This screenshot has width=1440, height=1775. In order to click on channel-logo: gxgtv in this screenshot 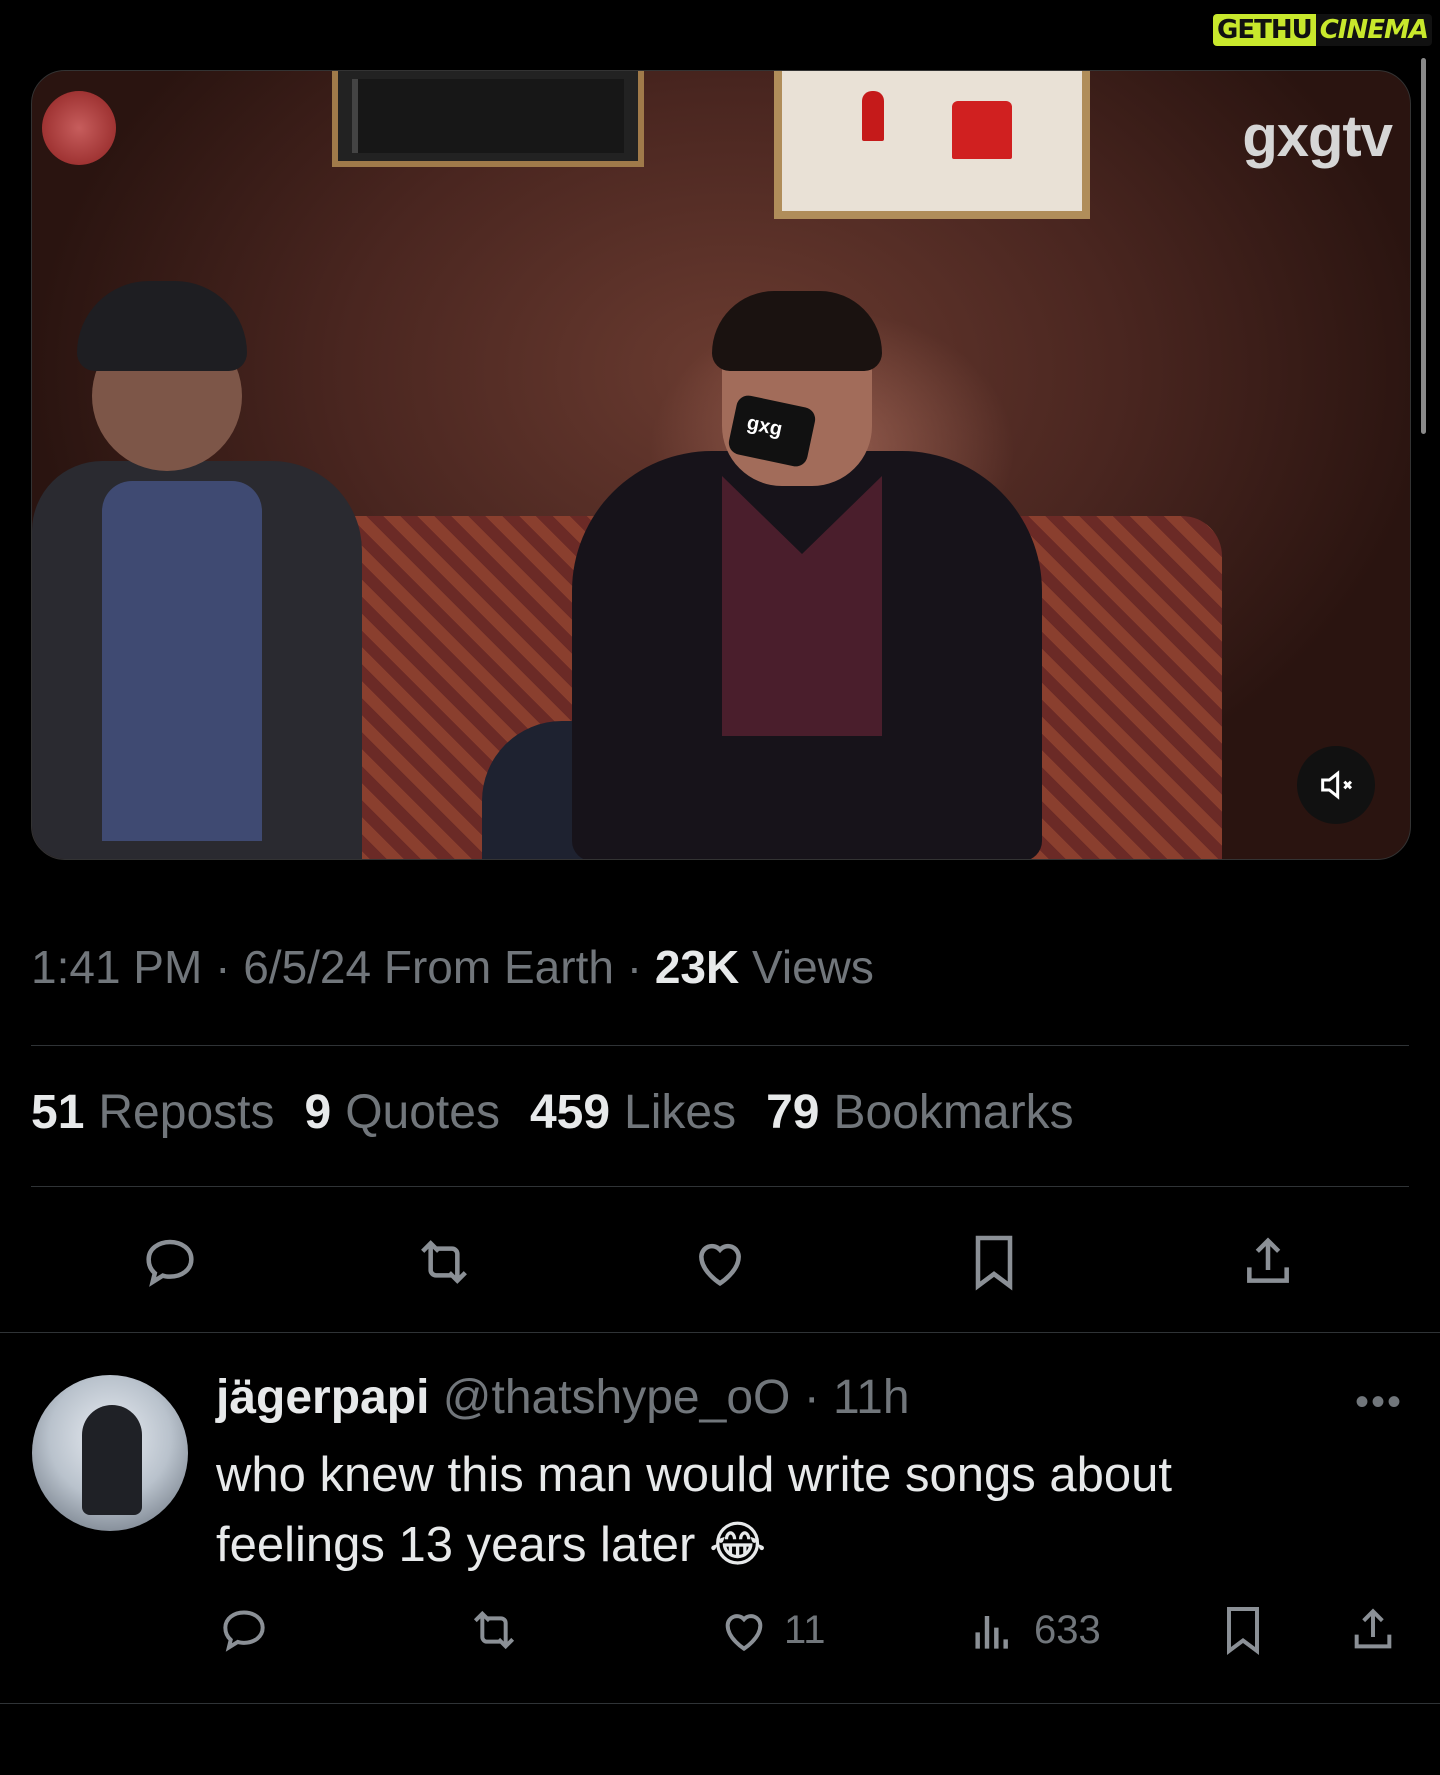, I will do `click(1317, 136)`.